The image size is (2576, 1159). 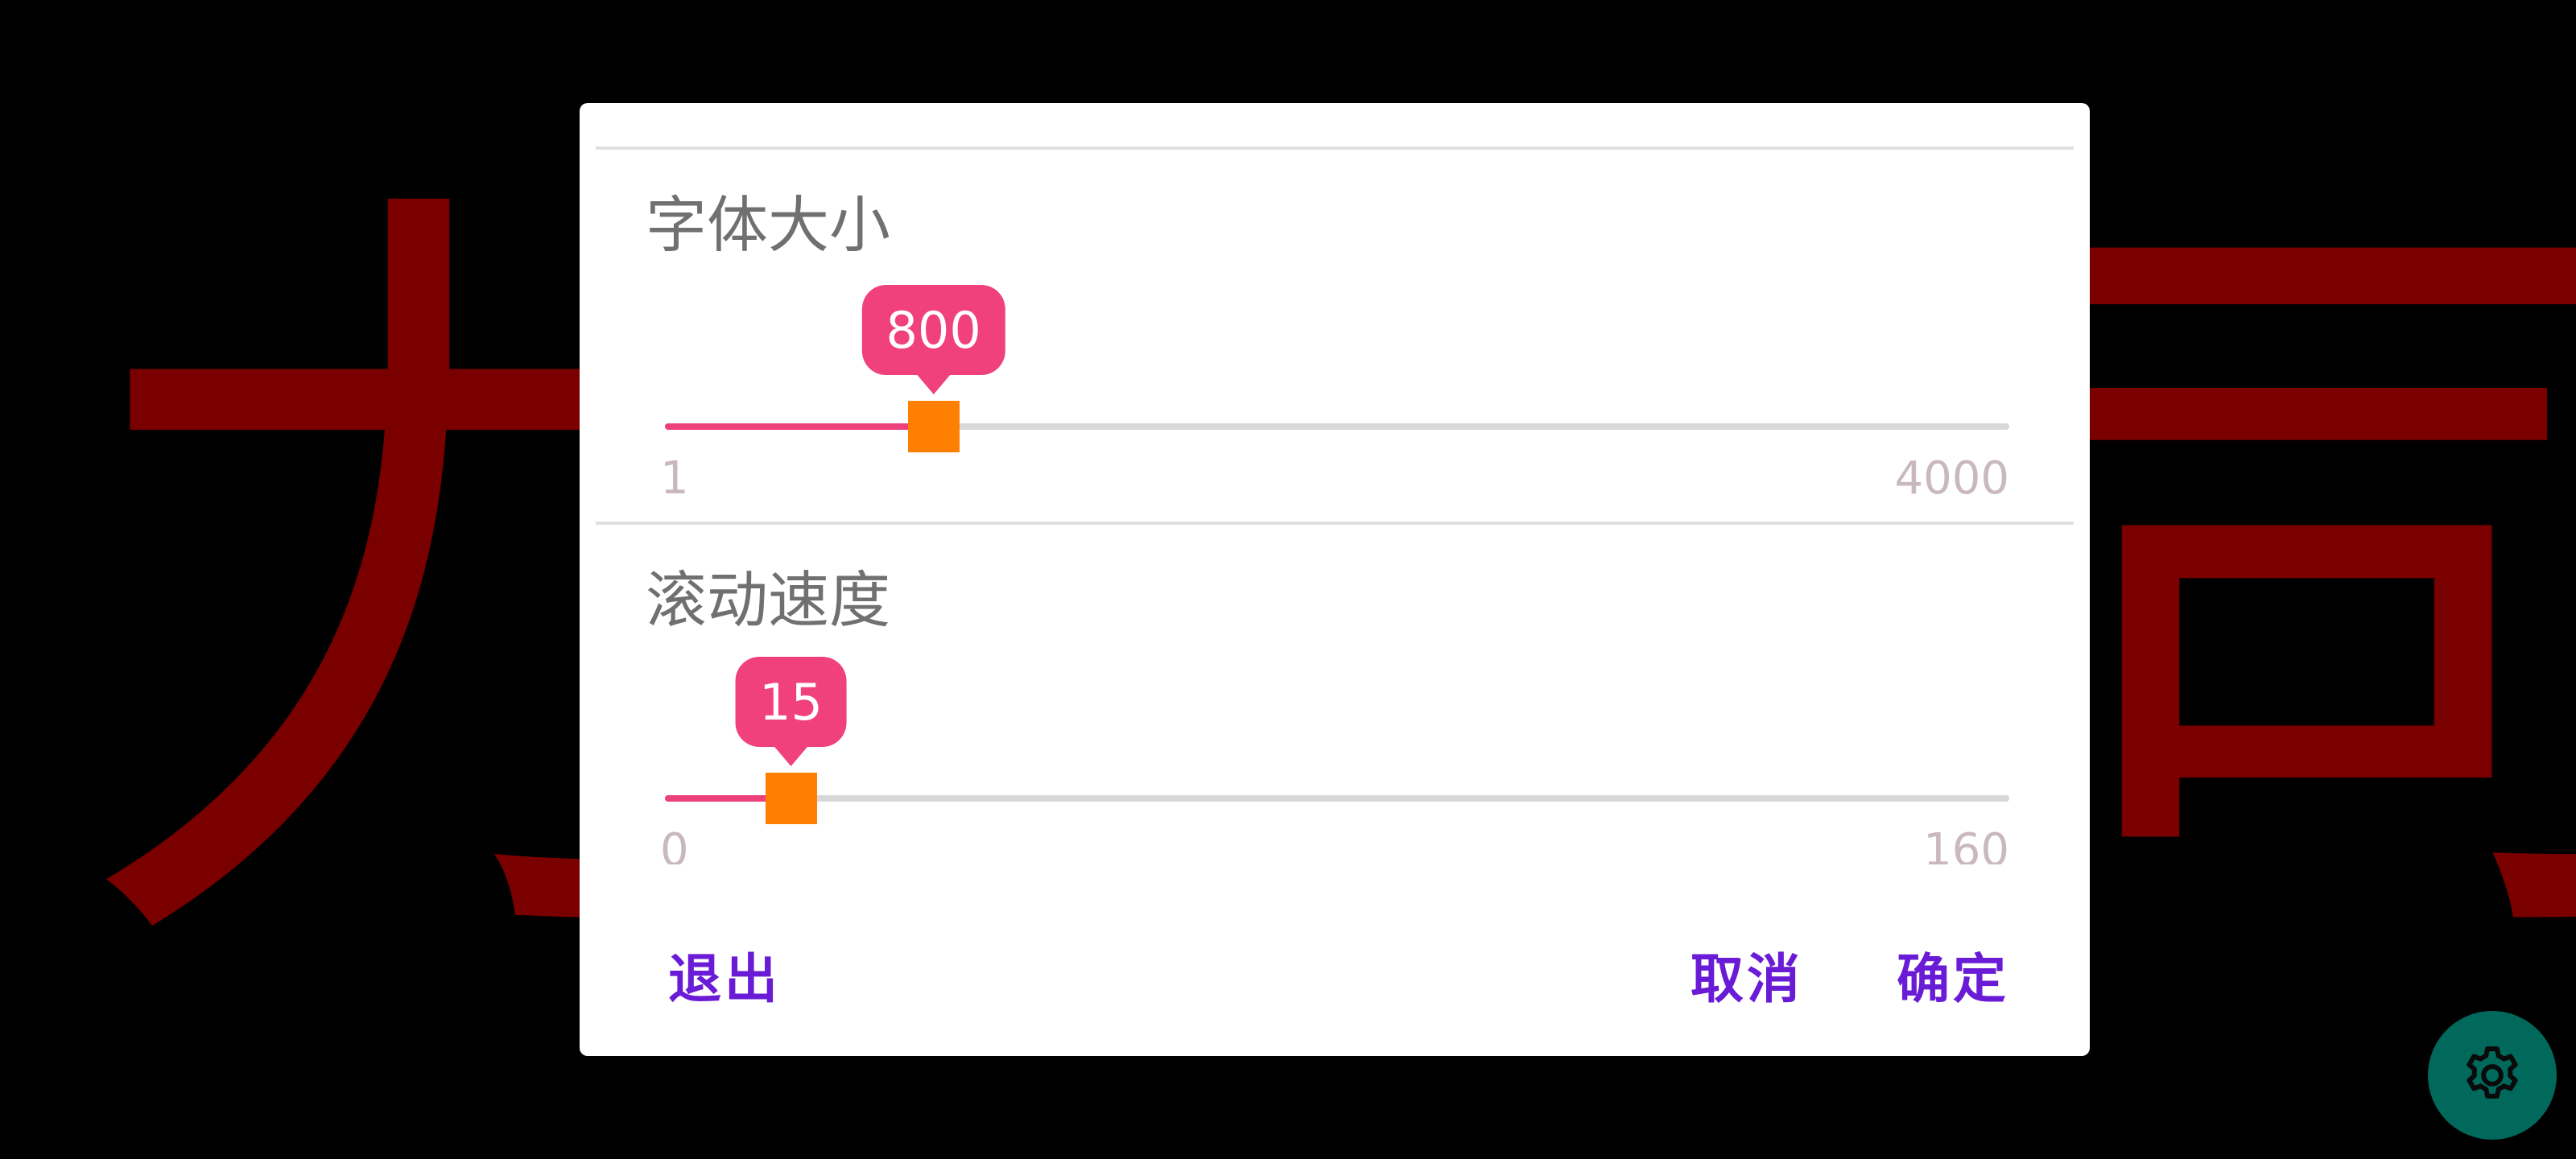 I want to click on gear-icon, so click(x=2492, y=1072).